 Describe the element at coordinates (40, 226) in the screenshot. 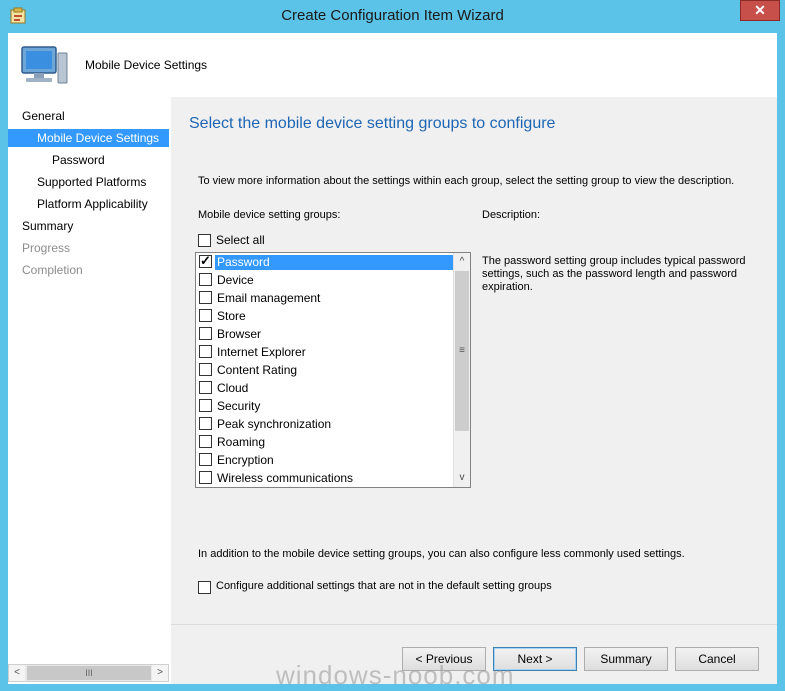

I see `nav-item-summary: Summary` at that location.